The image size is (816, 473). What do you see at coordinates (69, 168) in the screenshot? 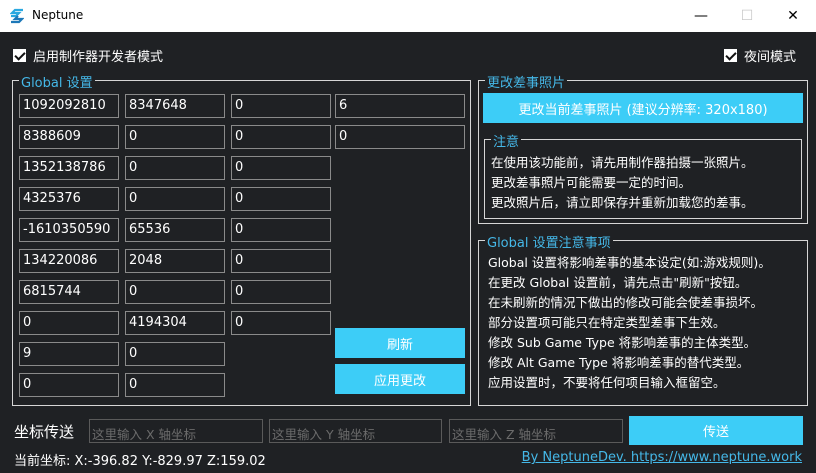
I see `global-setting-input: 1352138786` at bounding box center [69, 168].